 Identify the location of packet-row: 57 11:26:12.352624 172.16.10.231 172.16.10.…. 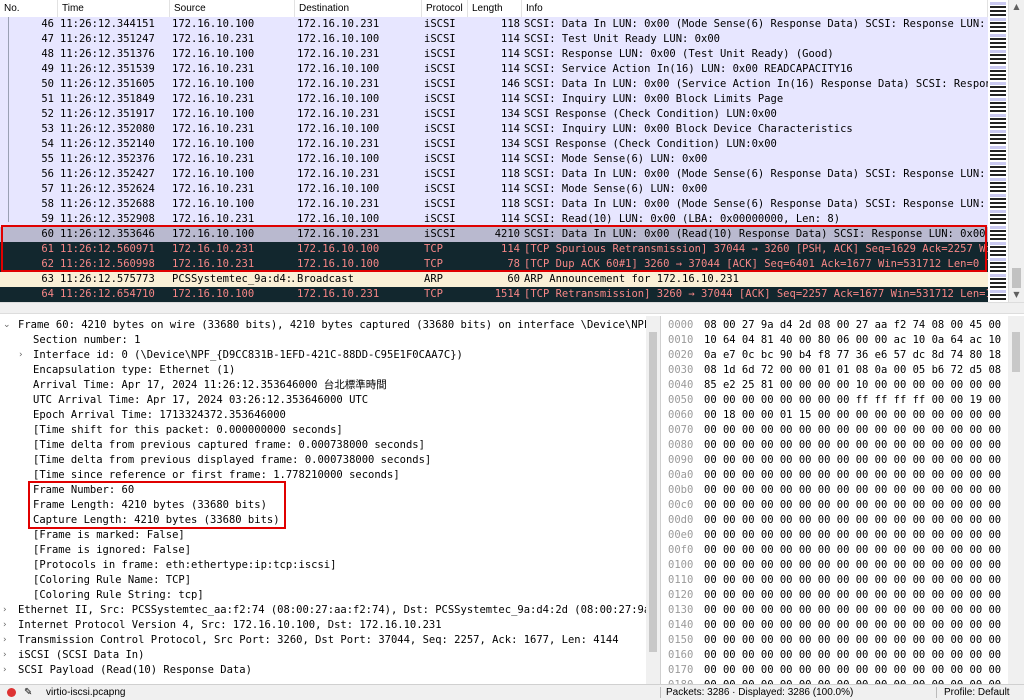
(494, 189).